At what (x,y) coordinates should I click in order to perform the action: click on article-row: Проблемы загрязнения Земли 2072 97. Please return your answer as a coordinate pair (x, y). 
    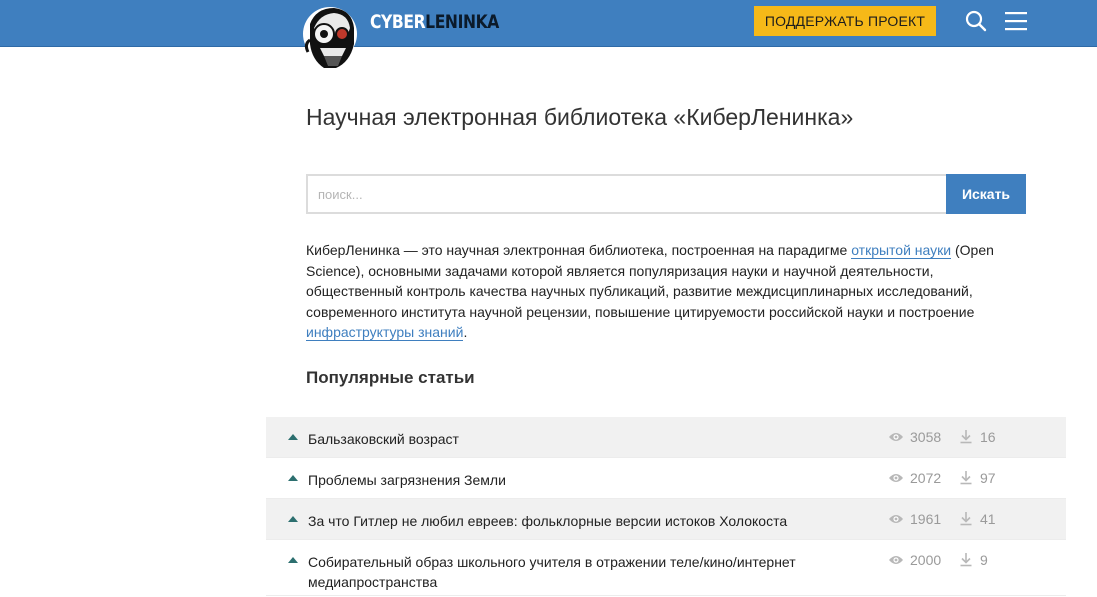
    Looking at the image, I should click on (666, 478).